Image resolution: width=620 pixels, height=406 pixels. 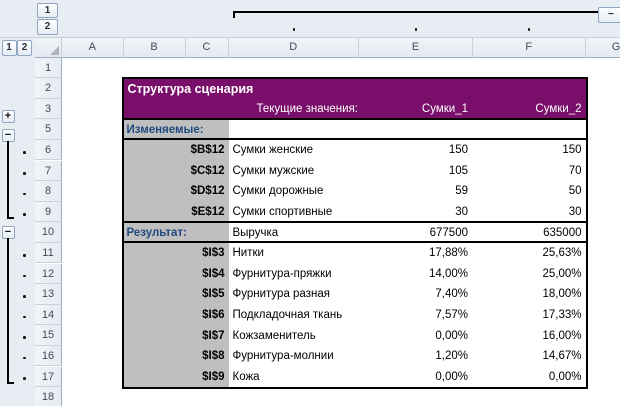 I want to click on row-outline-gutter: 1 2 + − −, so click(x=17, y=222).